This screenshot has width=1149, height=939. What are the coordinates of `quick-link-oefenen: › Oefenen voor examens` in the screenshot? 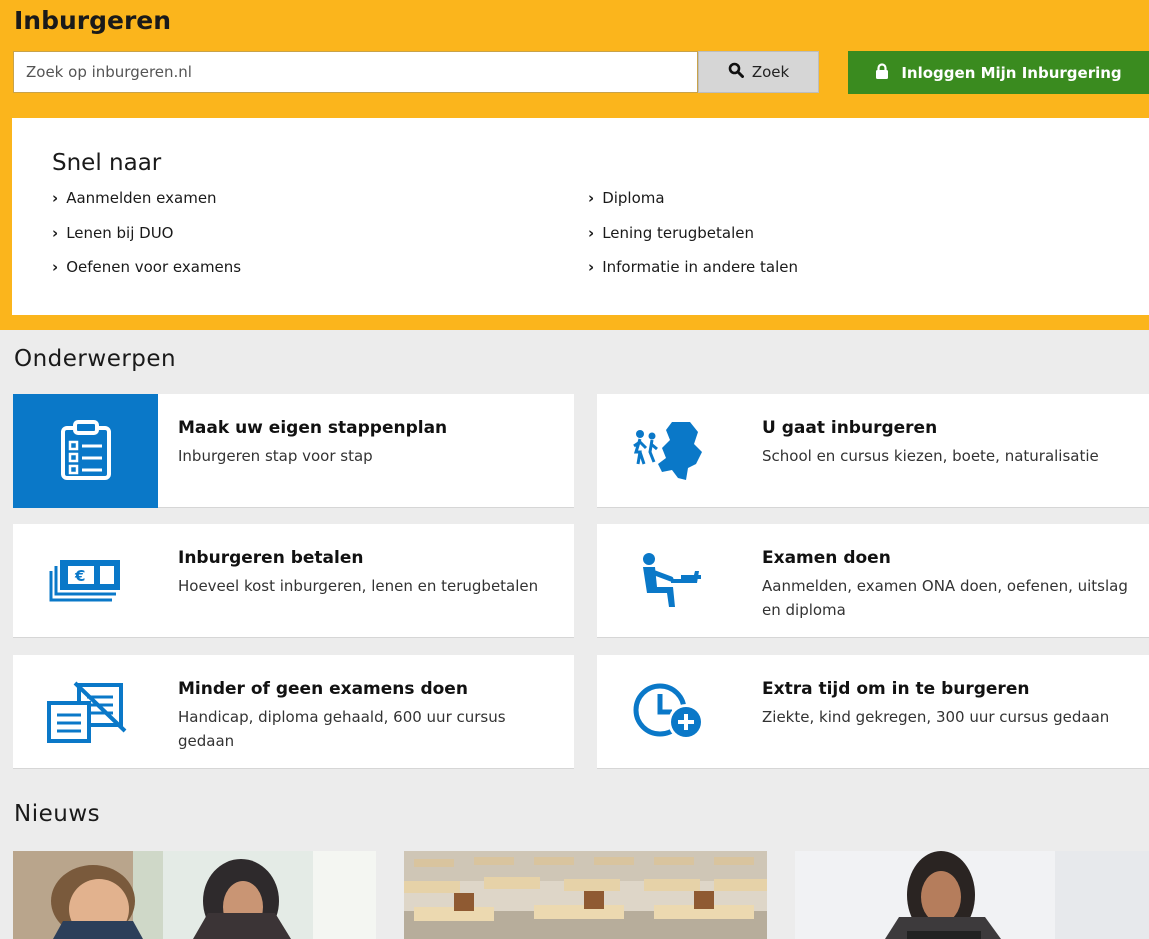 It's located at (146, 267).